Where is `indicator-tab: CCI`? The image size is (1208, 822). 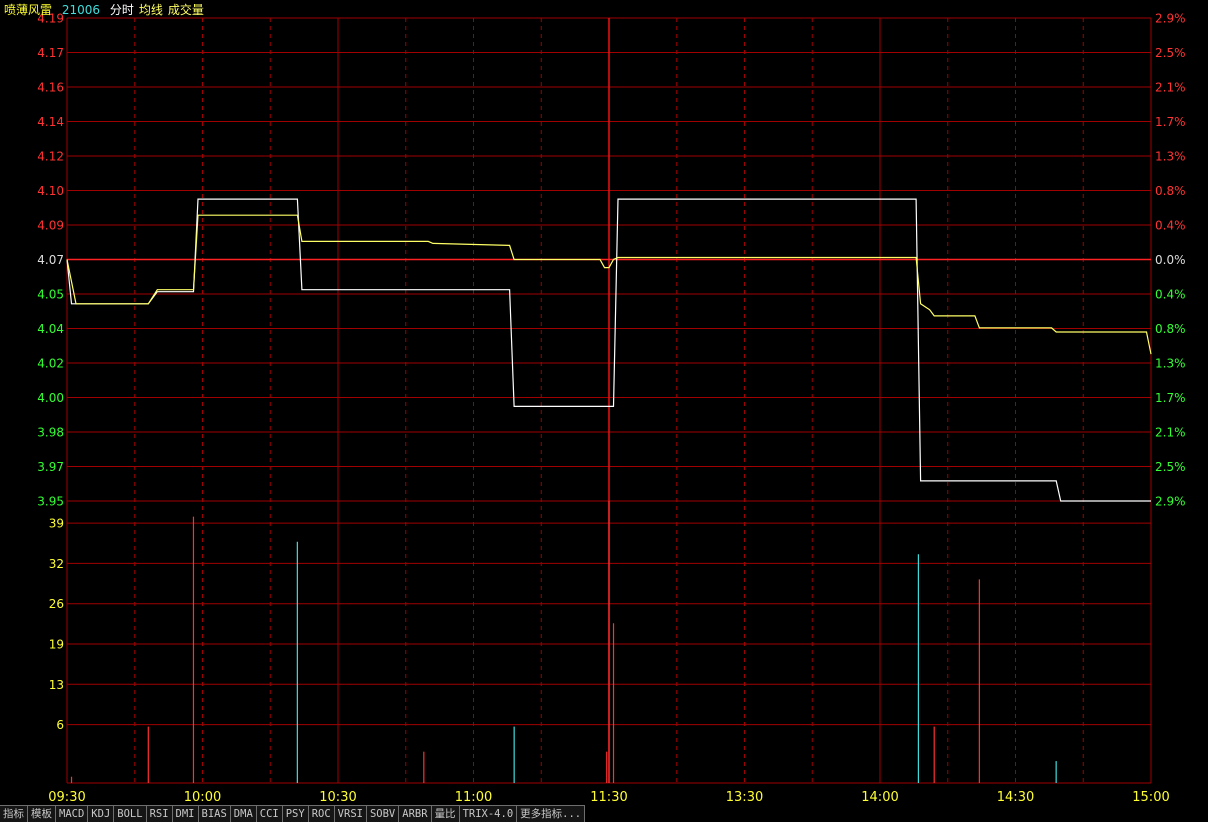
indicator-tab: CCI is located at coordinates (269, 813).